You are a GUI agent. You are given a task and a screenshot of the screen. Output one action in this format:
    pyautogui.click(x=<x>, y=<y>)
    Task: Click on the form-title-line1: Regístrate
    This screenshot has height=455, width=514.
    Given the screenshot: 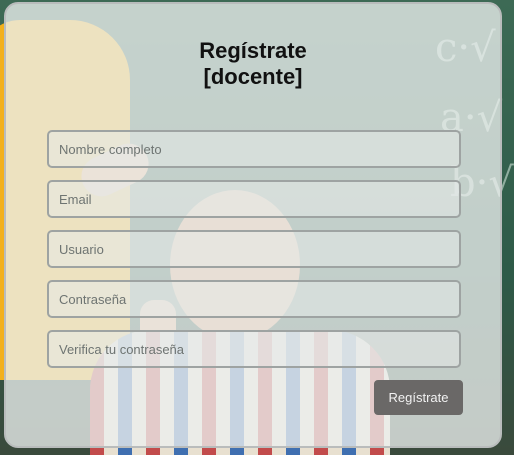 What is the action you would take?
    pyautogui.click(x=253, y=50)
    